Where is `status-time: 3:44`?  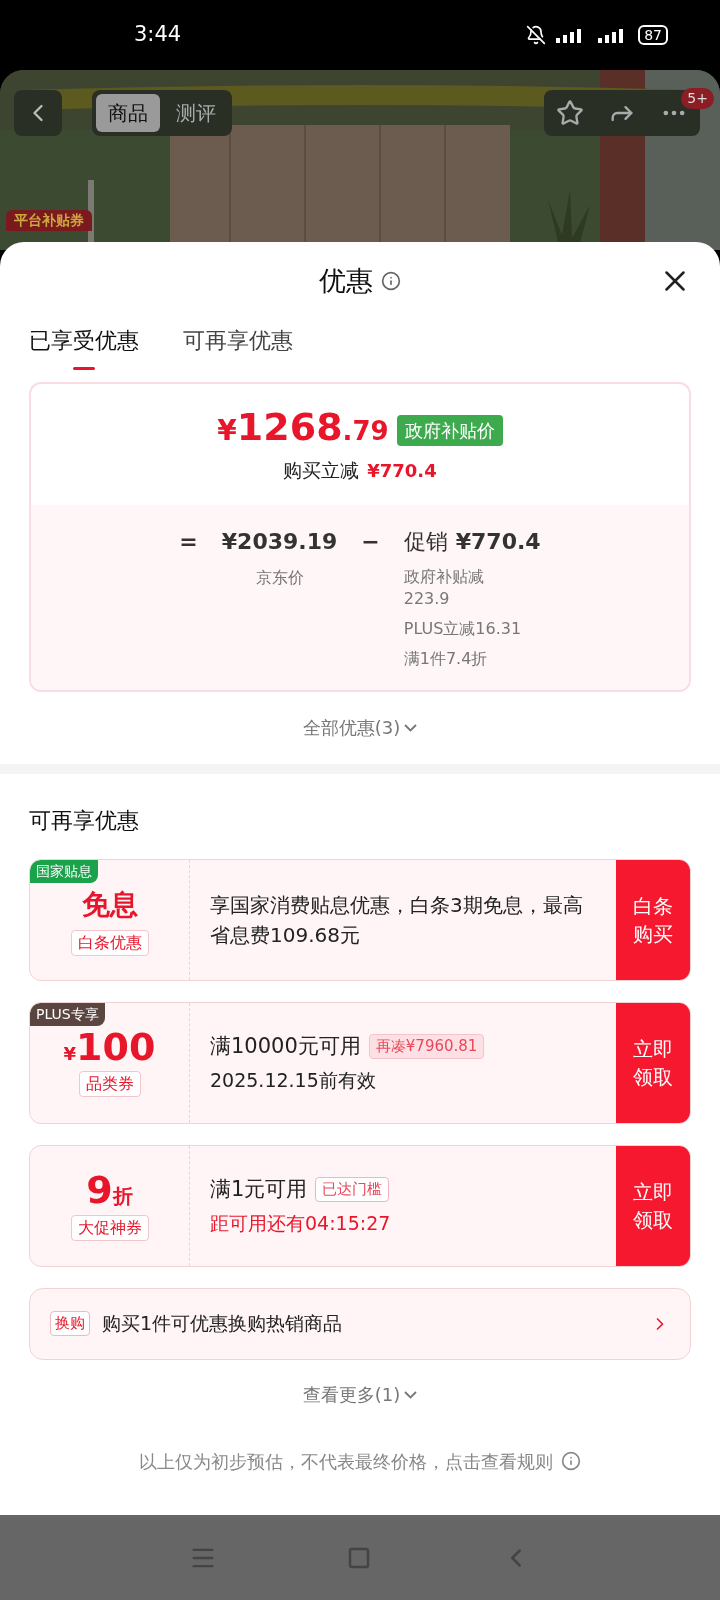 status-time: 3:44 is located at coordinates (158, 35).